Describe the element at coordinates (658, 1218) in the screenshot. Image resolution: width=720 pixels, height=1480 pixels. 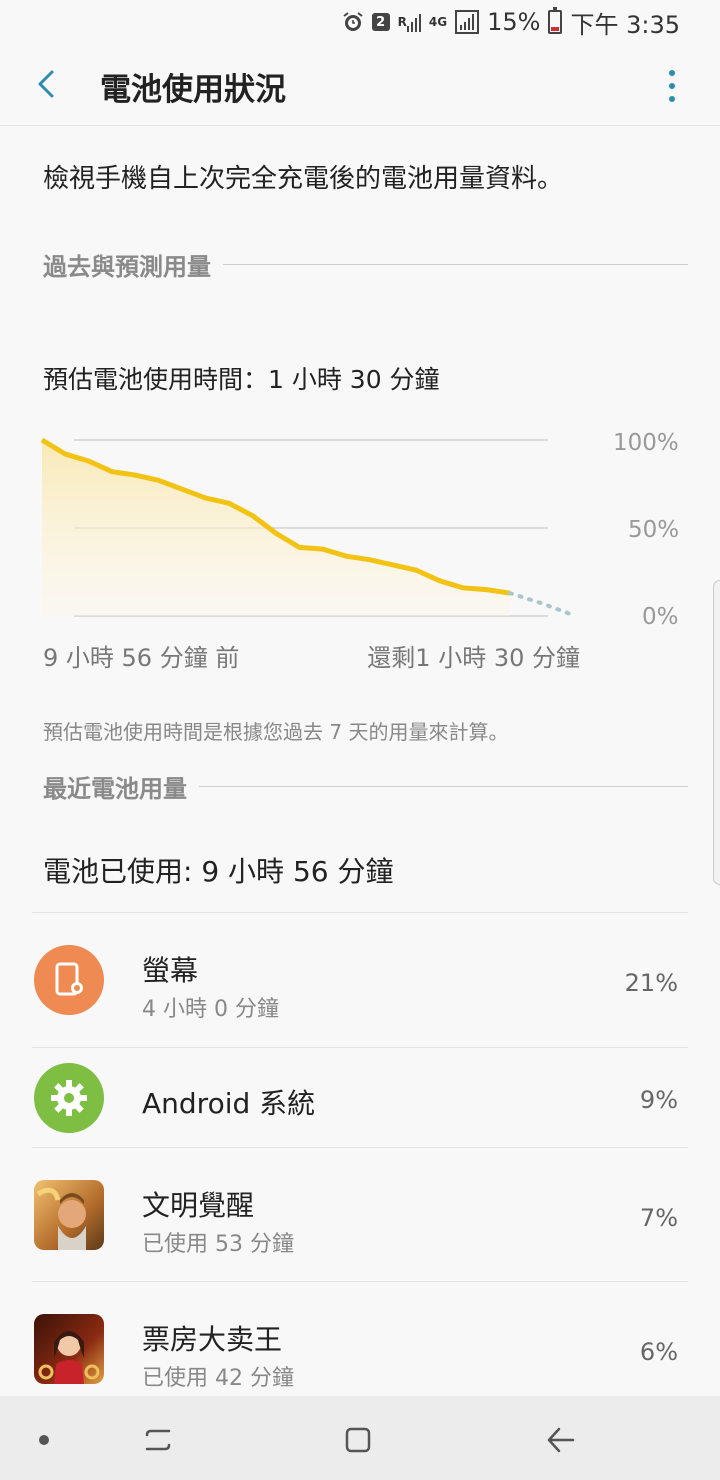
I see `app-percent: 7%` at that location.